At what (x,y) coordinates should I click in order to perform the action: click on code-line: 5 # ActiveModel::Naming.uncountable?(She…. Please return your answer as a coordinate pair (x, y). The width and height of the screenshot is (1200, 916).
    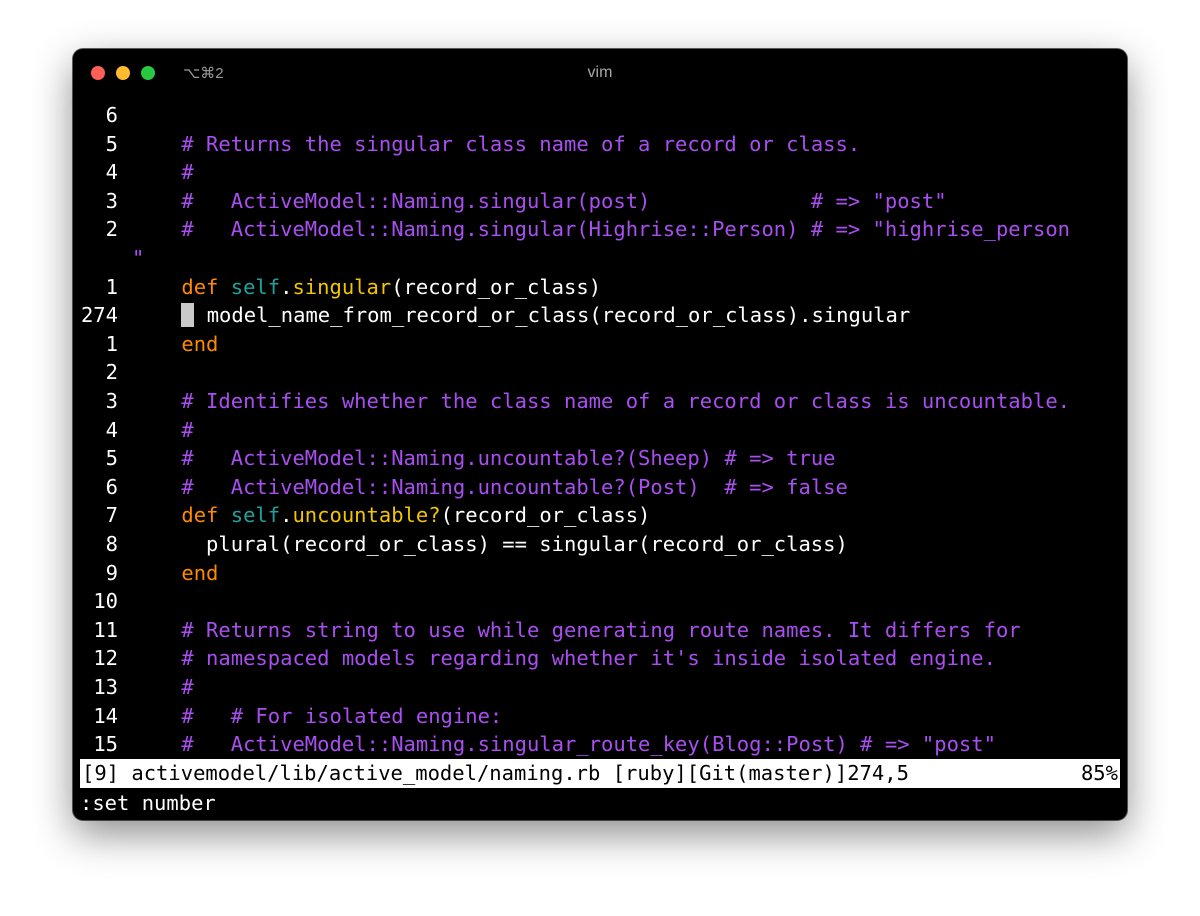
    Looking at the image, I should click on (600, 458).